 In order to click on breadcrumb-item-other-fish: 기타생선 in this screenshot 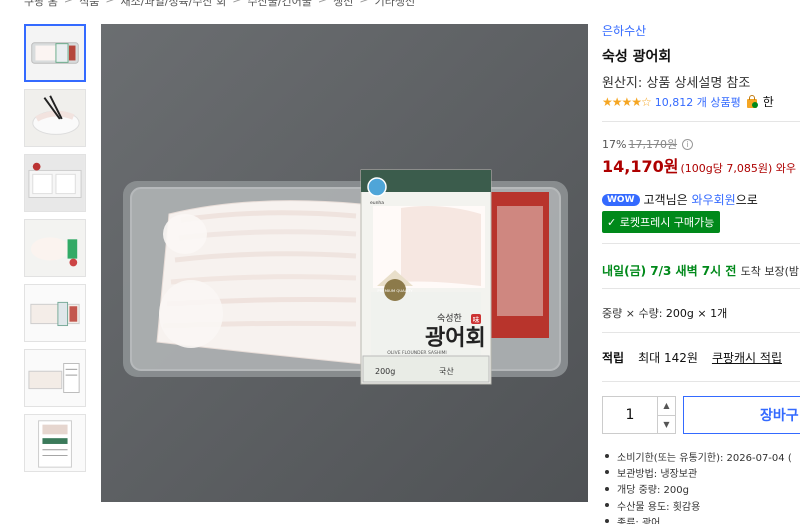, I will do `click(395, 4)`.